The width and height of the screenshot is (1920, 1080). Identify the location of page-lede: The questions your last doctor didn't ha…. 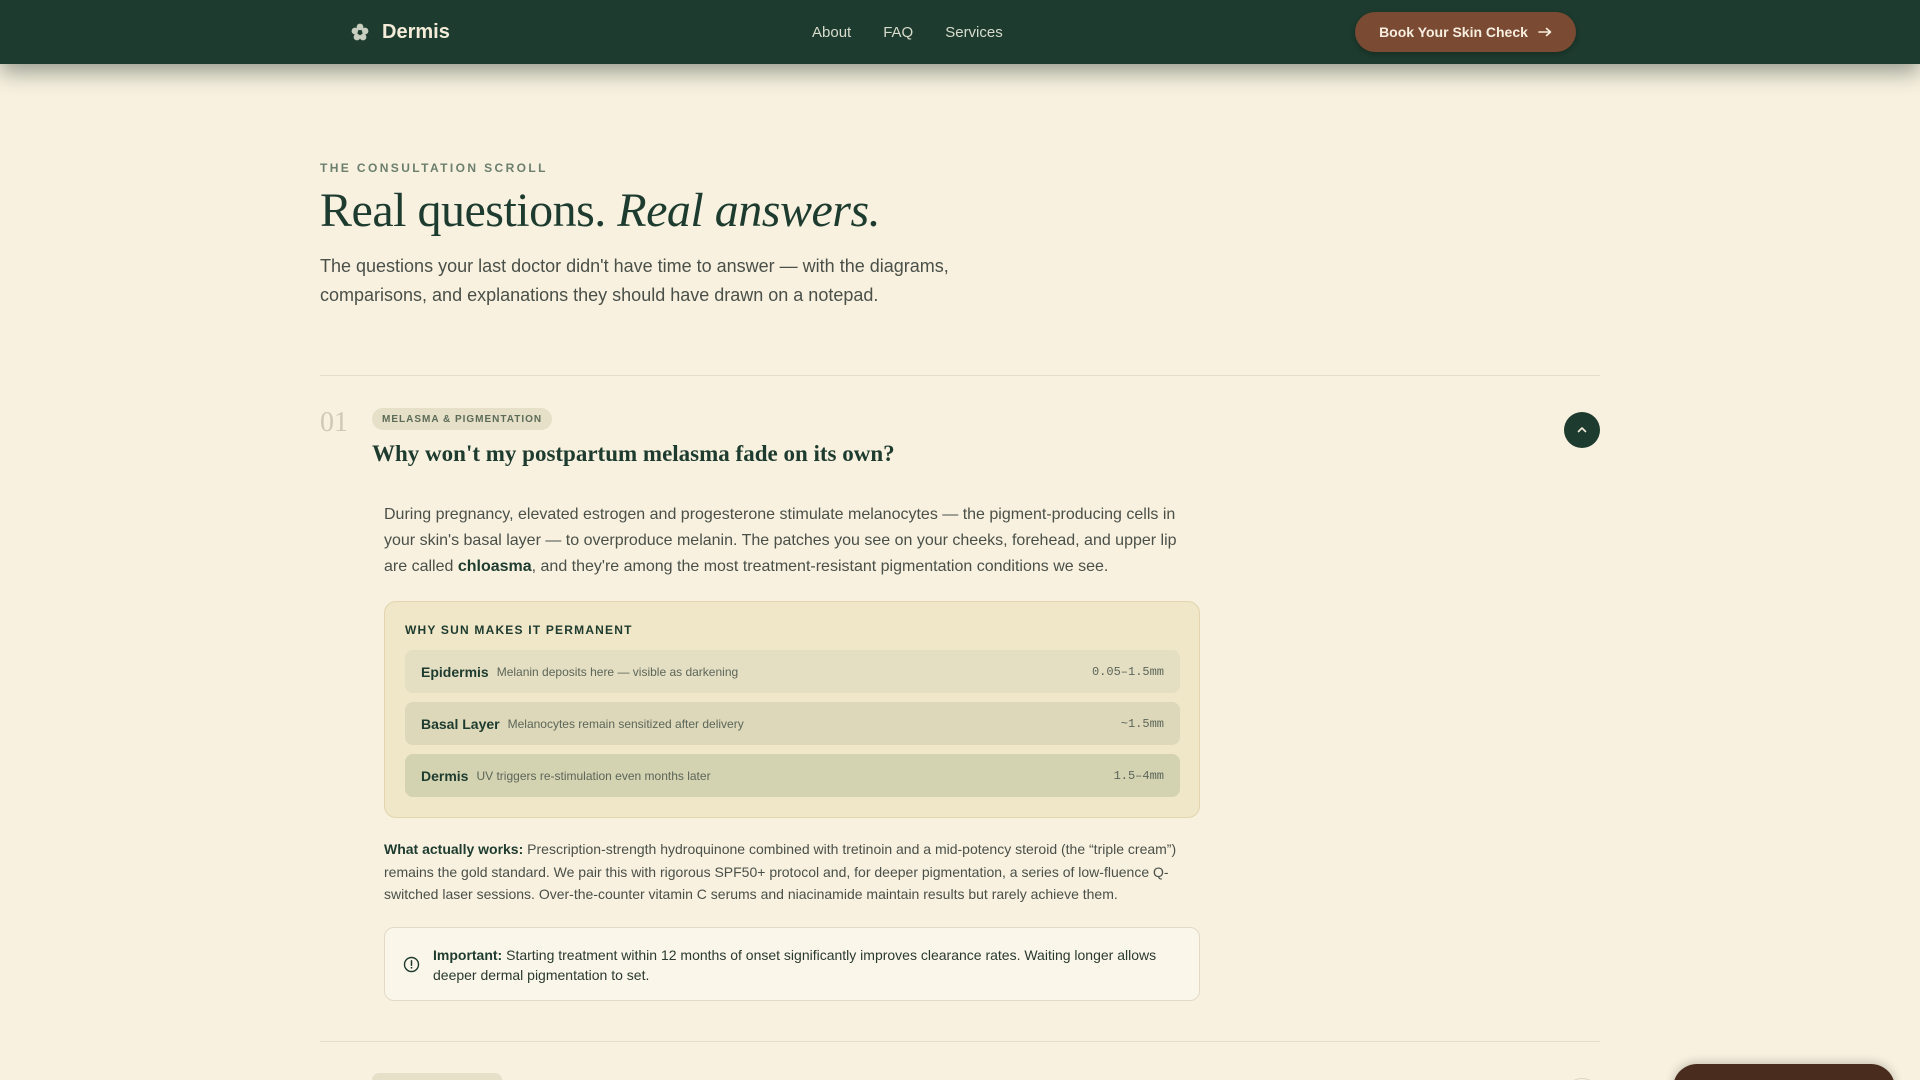
(634, 280).